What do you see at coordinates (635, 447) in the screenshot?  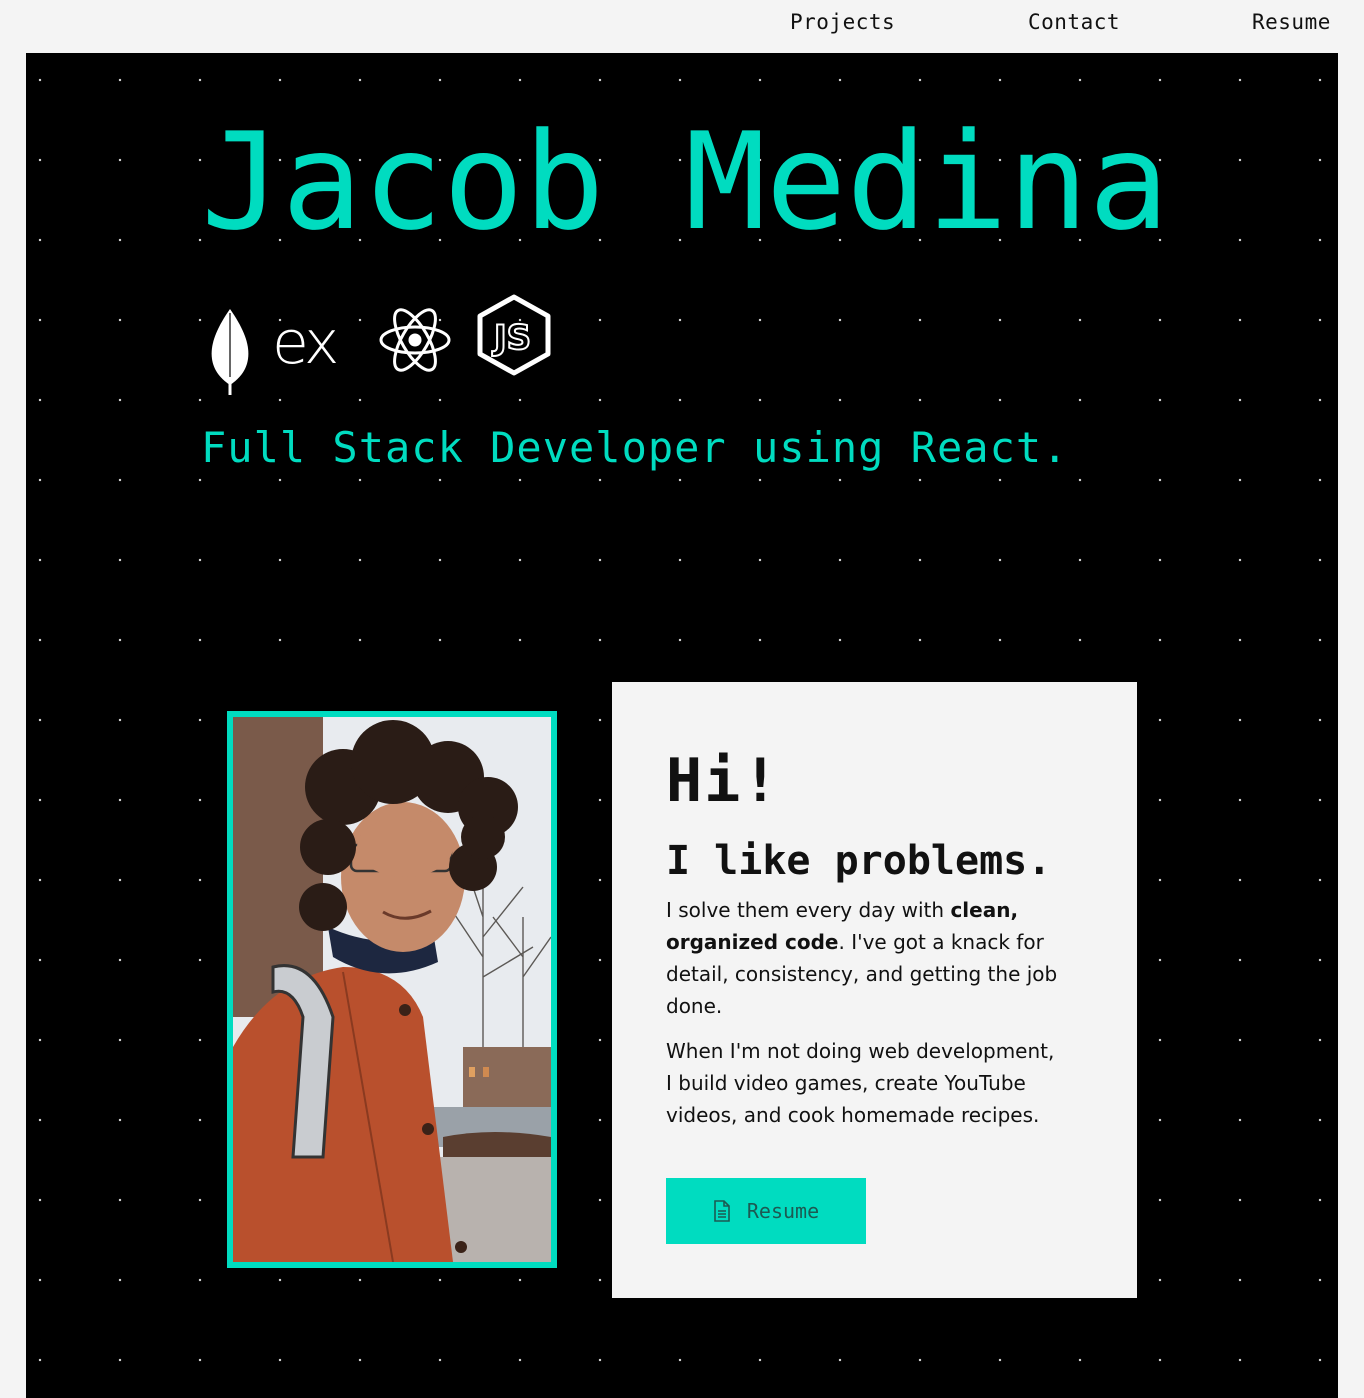 I see `hero-subtitle: Full Stack Developer using React.` at bounding box center [635, 447].